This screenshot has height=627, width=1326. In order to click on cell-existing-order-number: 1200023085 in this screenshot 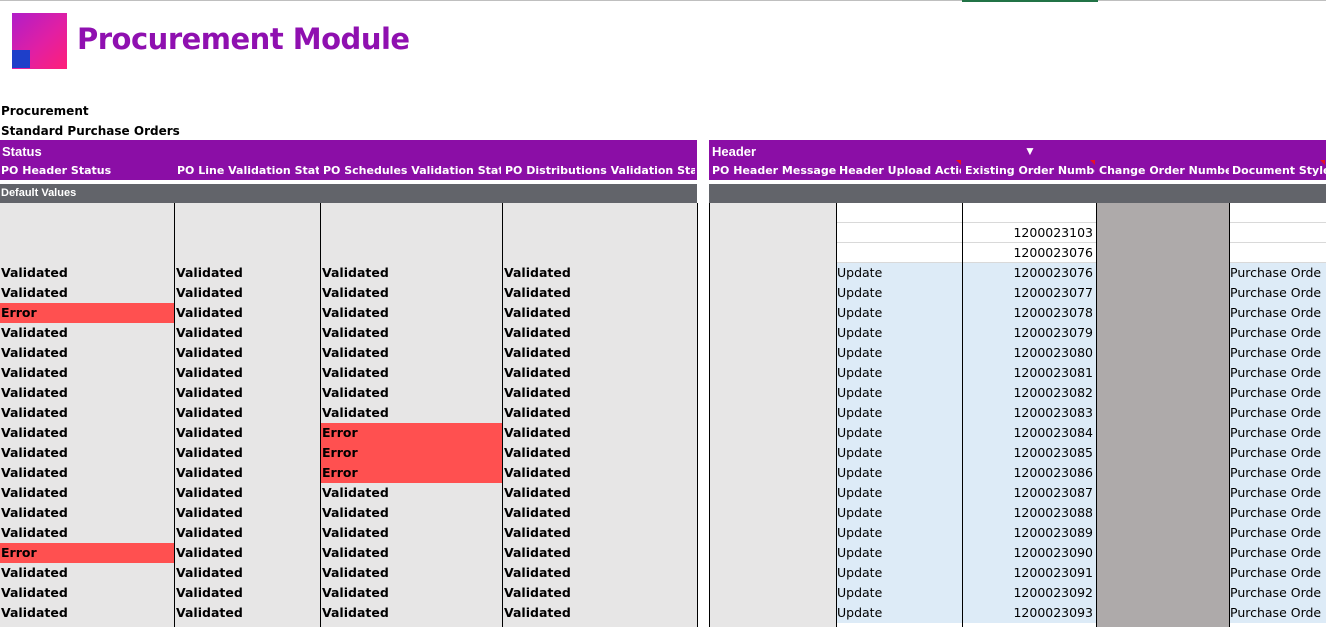, I will do `click(1029, 453)`.